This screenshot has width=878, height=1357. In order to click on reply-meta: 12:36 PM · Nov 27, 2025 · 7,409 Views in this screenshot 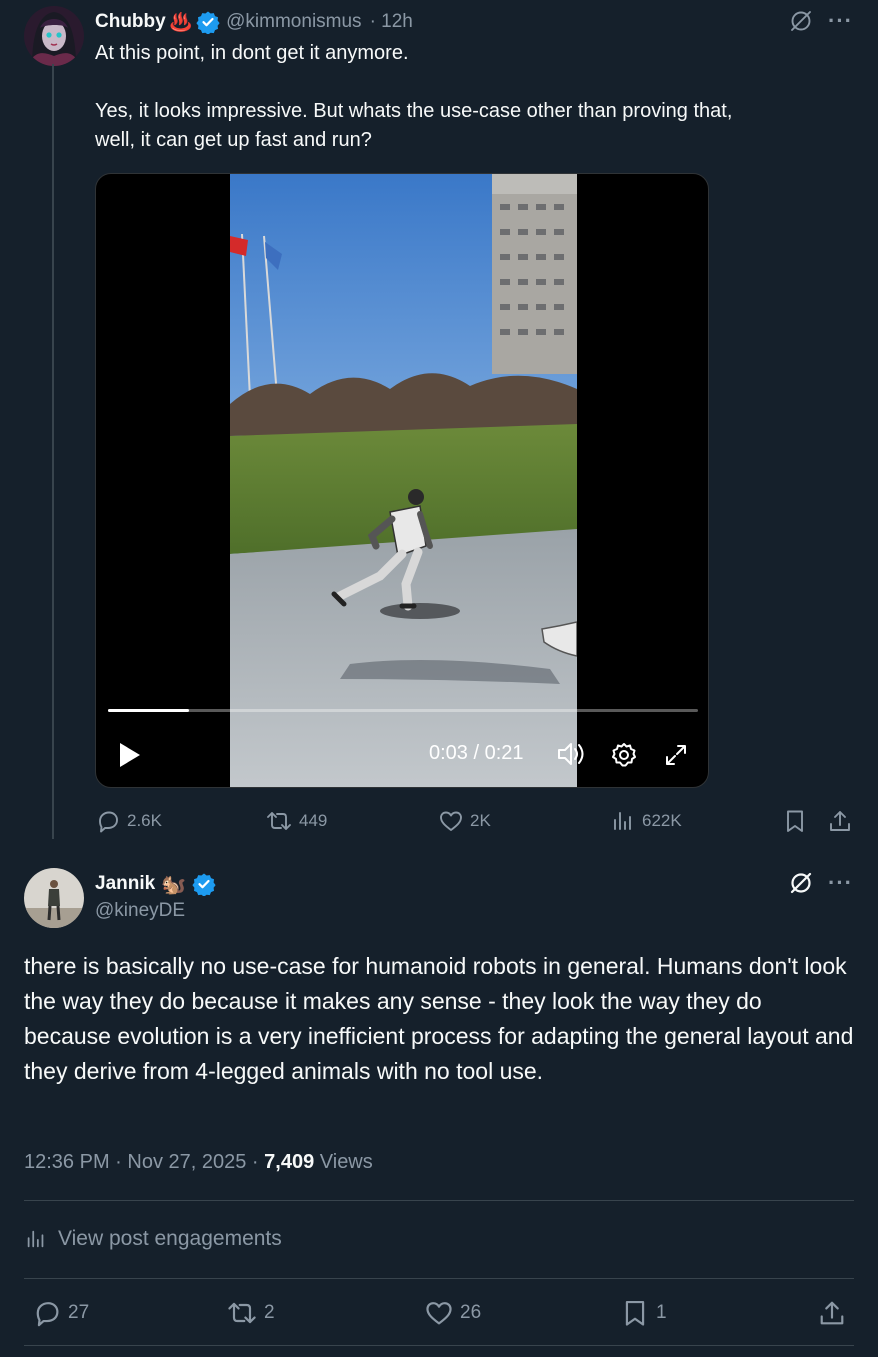, I will do `click(198, 1162)`.